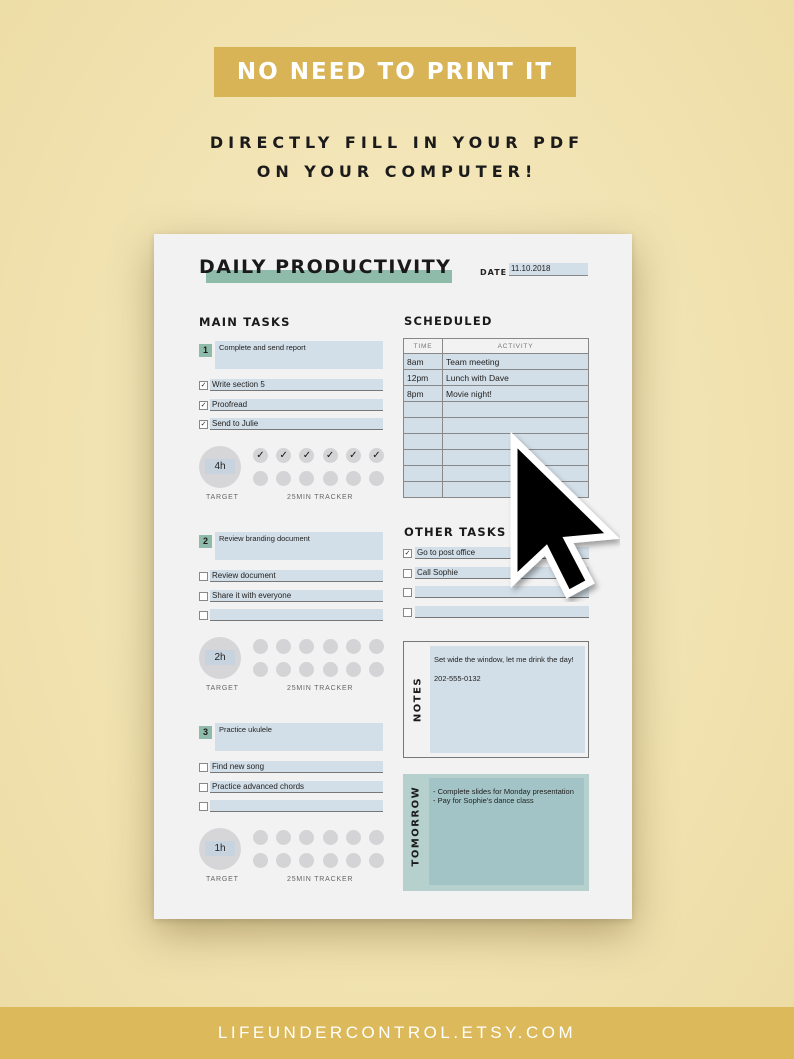 The image size is (794, 1059). Describe the element at coordinates (548, 269) in the screenshot. I see `date-field: 11.10.2018` at that location.